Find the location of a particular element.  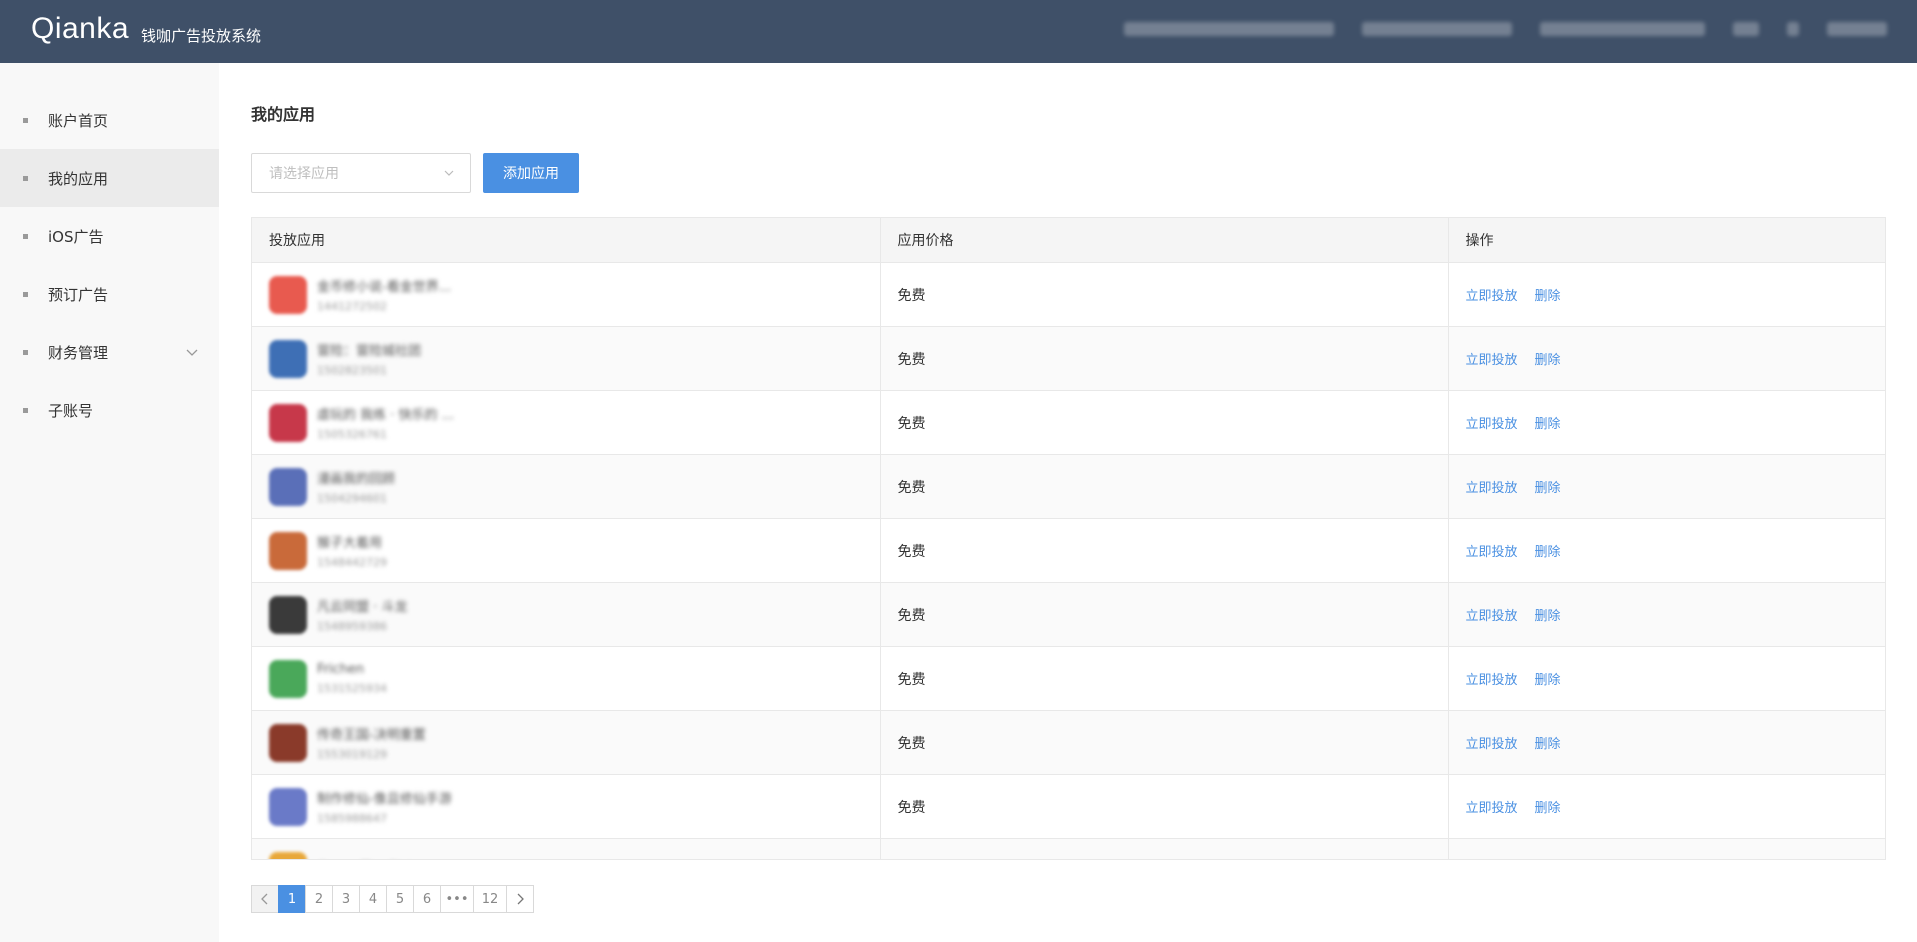

app-name: 传奇王国-决明重置 is located at coordinates (371, 735).